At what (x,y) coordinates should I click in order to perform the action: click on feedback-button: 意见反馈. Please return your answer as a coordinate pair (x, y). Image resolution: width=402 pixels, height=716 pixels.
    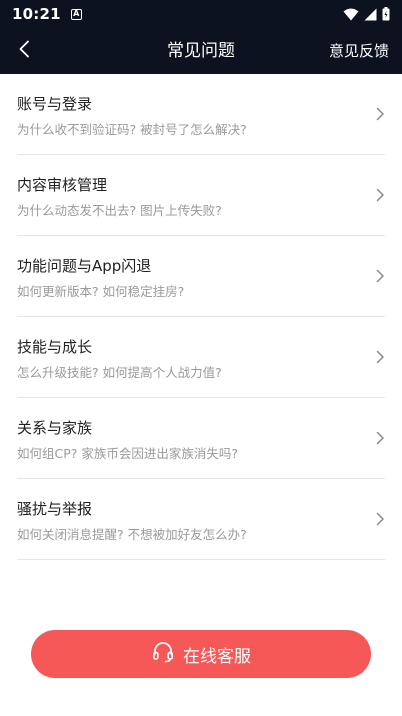
    Looking at the image, I should click on (359, 51).